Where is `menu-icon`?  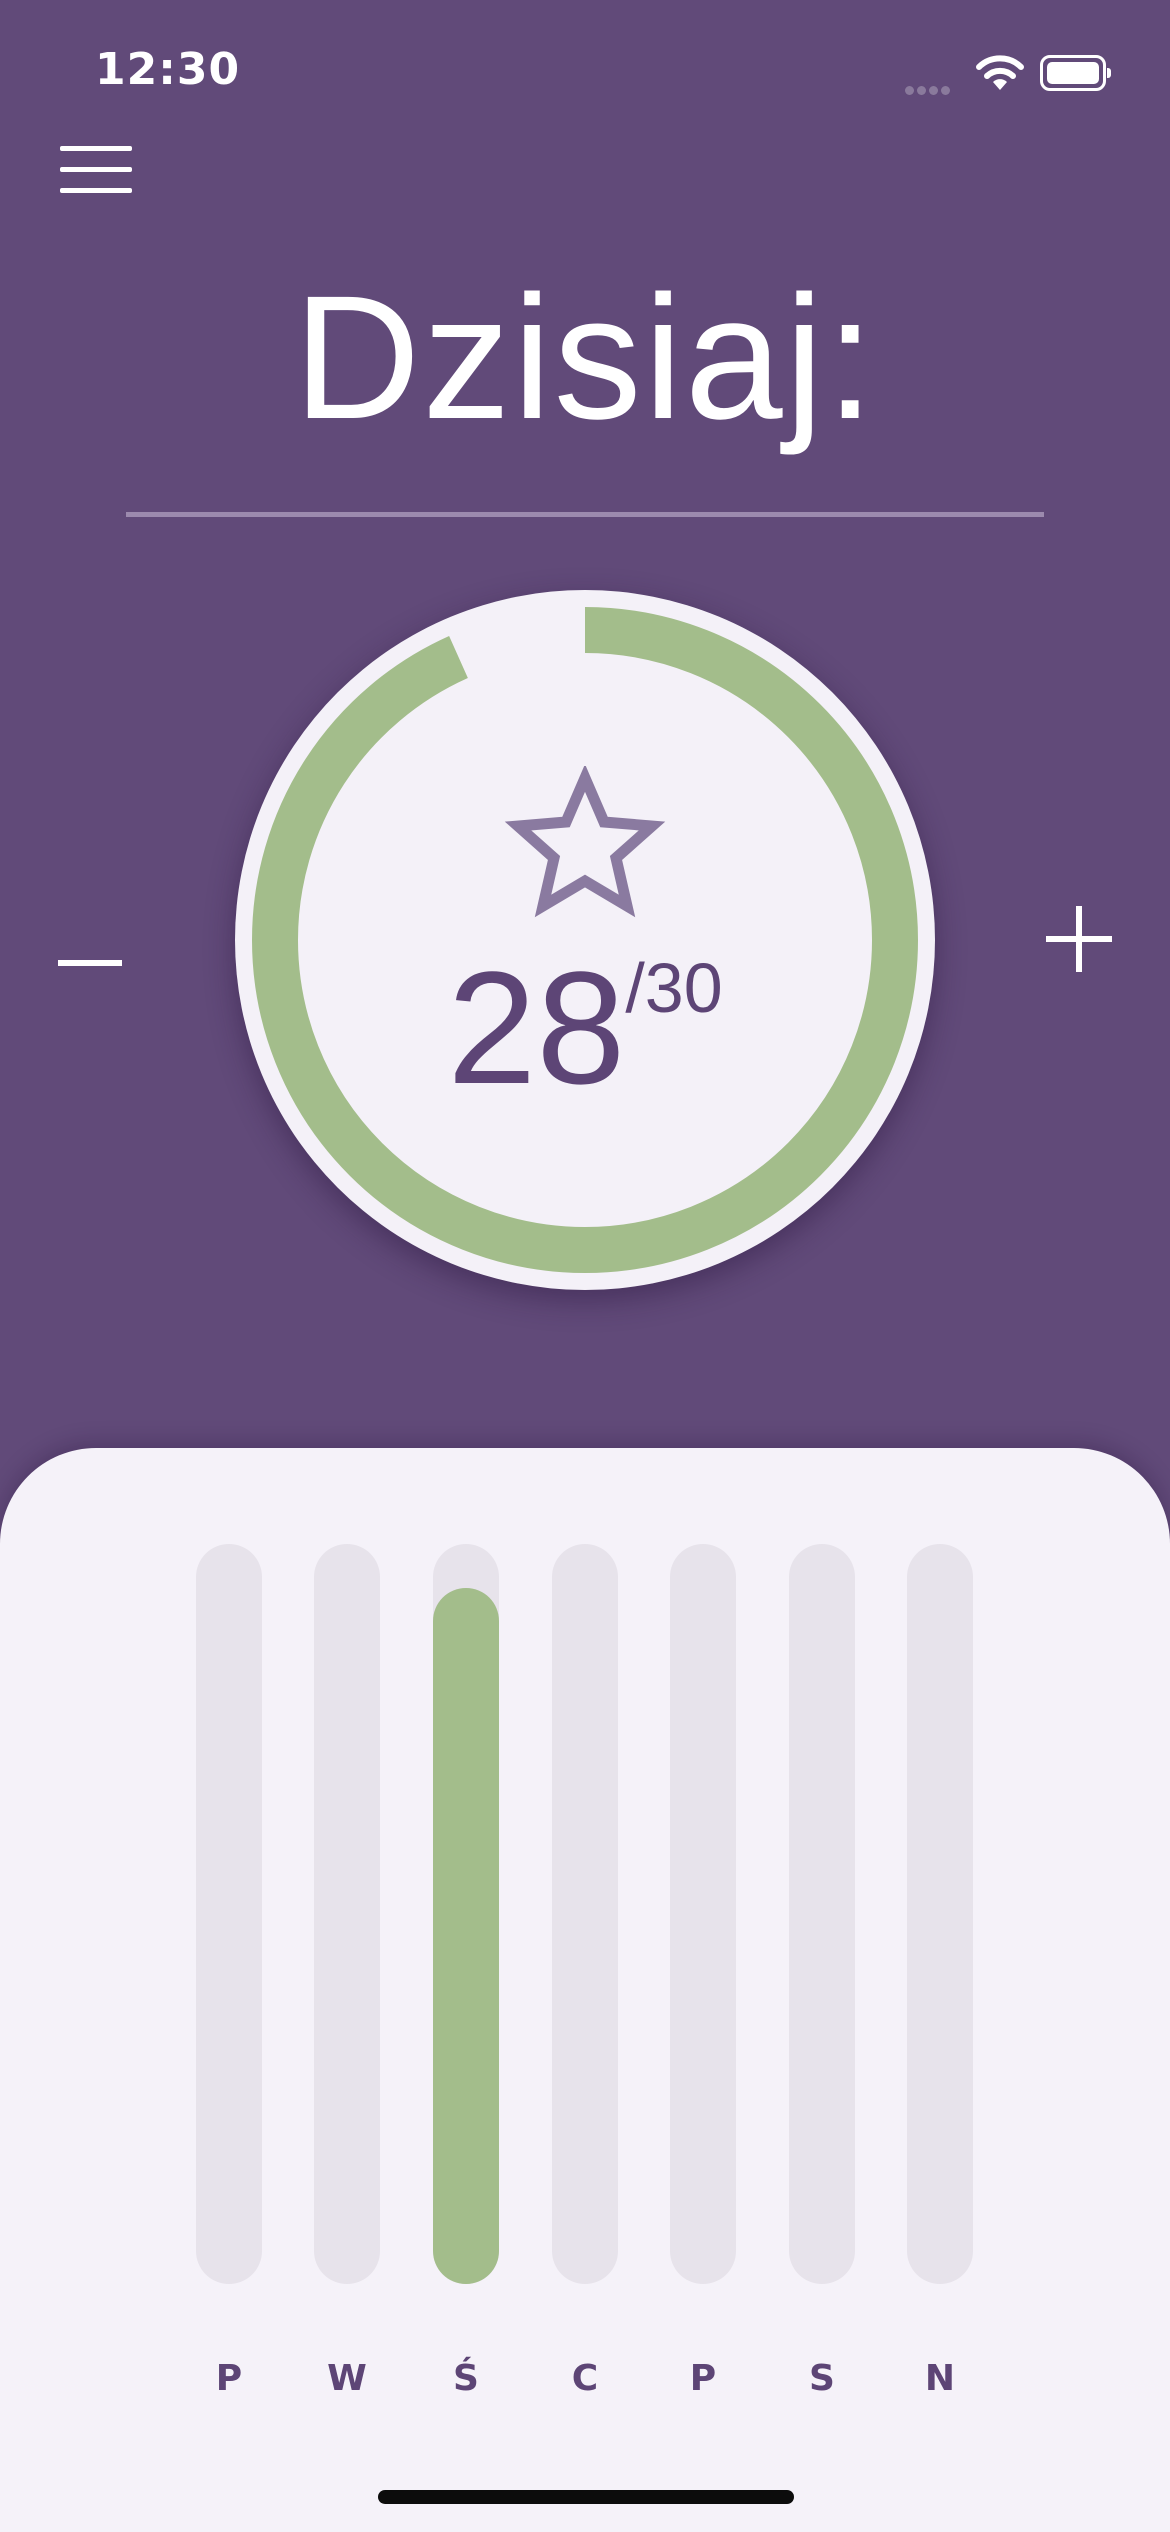
menu-icon is located at coordinates (96, 170).